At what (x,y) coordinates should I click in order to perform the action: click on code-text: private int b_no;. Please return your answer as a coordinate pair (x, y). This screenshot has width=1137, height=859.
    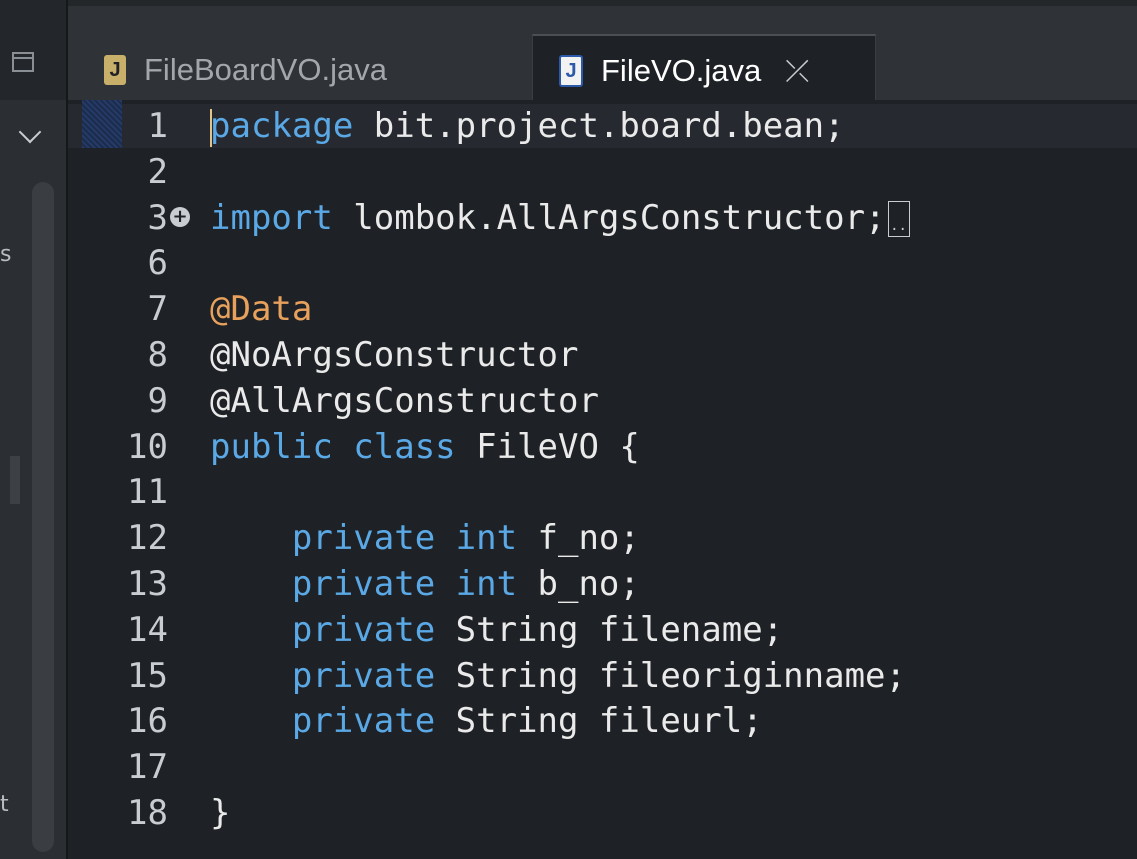
    Looking at the image, I should click on (425, 584).